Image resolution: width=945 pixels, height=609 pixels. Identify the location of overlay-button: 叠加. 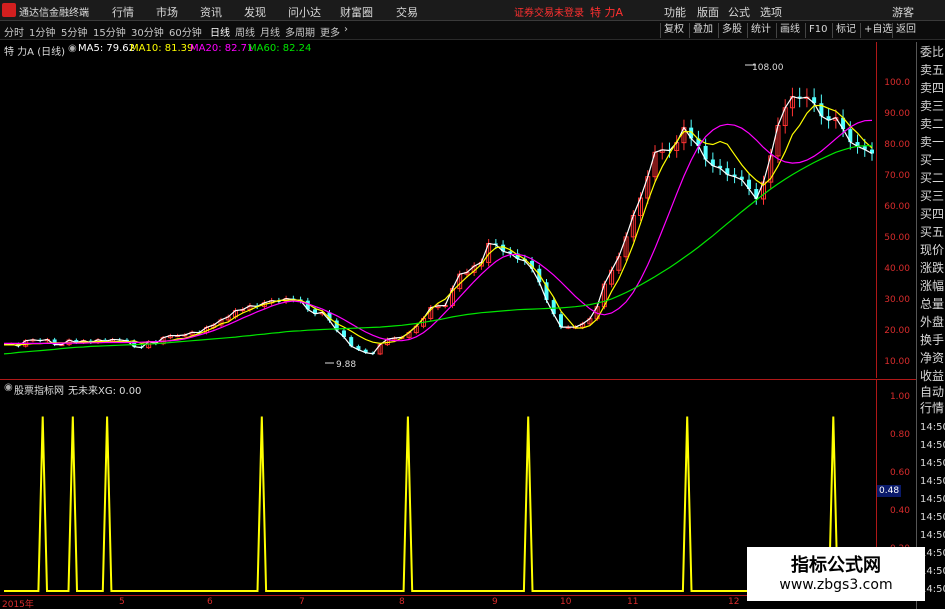
(702, 30).